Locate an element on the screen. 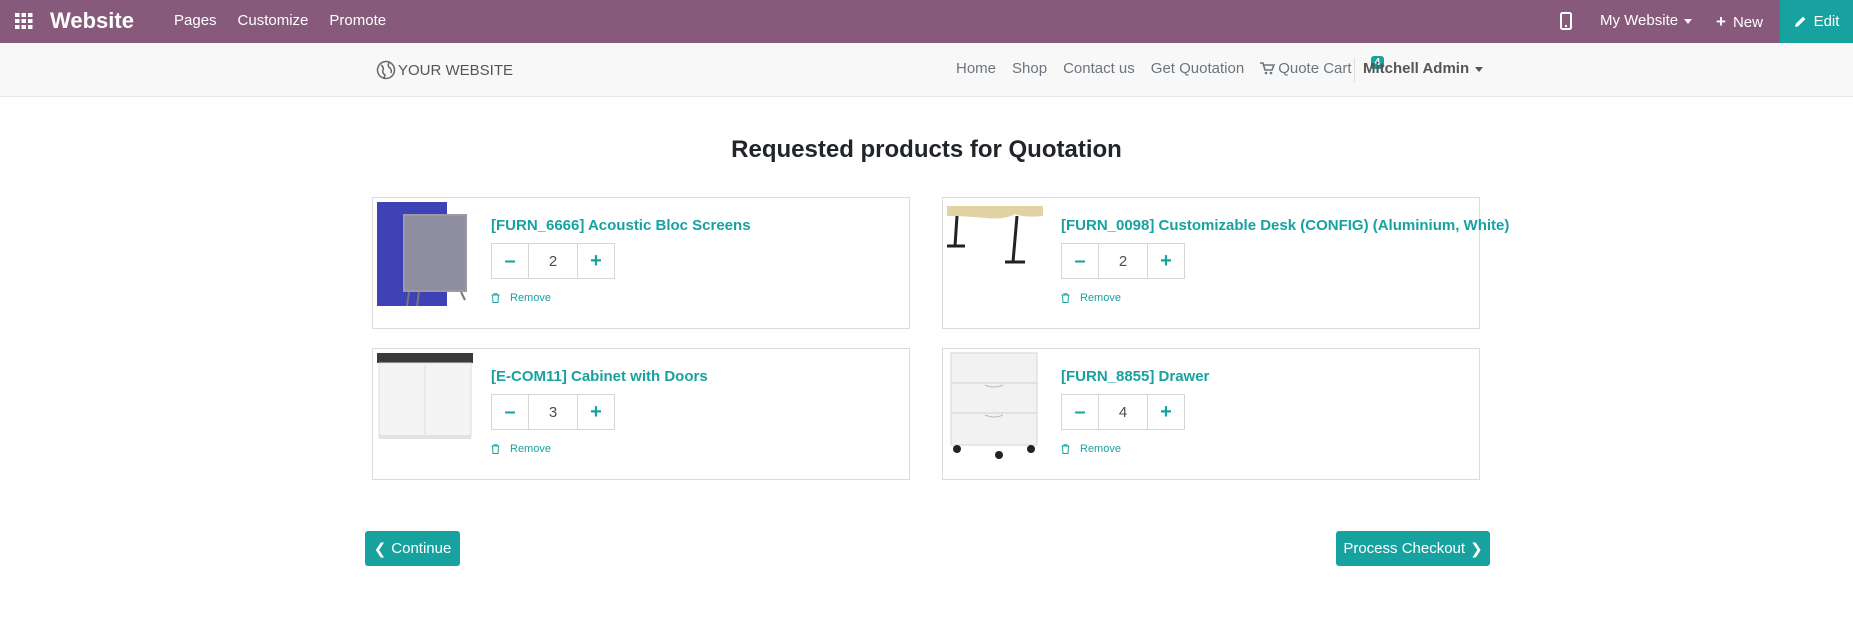 The image size is (1853, 624). checkout-label: Process Checkout is located at coordinates (1404, 548).